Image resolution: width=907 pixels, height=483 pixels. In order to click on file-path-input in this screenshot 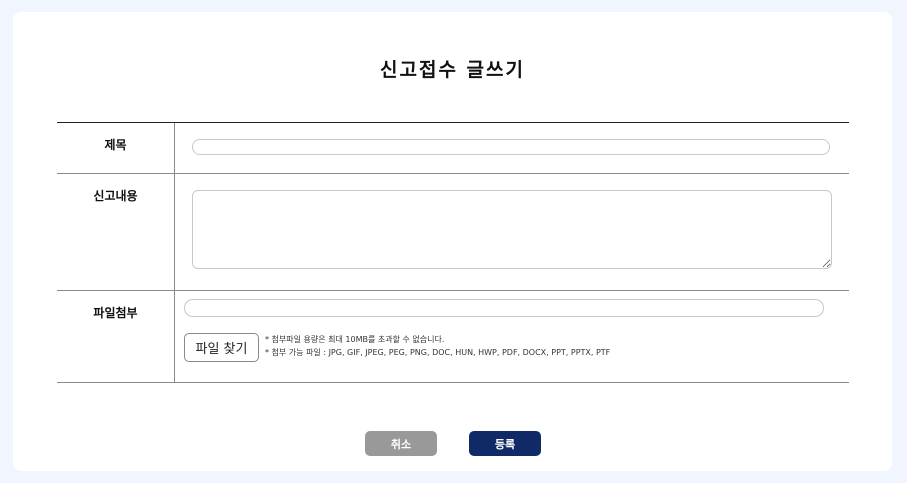, I will do `click(504, 308)`.